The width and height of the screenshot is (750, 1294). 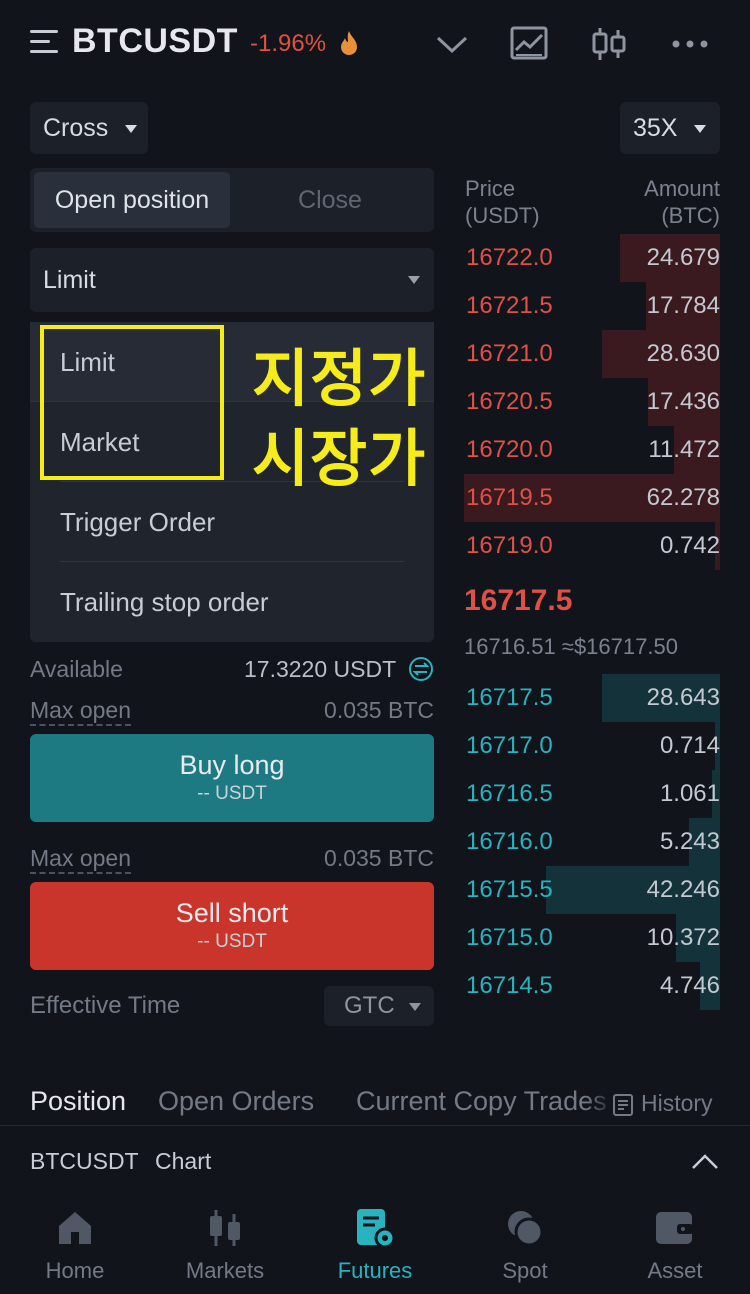 I want to click on symbol-title: BTCUSDT, so click(x=155, y=41).